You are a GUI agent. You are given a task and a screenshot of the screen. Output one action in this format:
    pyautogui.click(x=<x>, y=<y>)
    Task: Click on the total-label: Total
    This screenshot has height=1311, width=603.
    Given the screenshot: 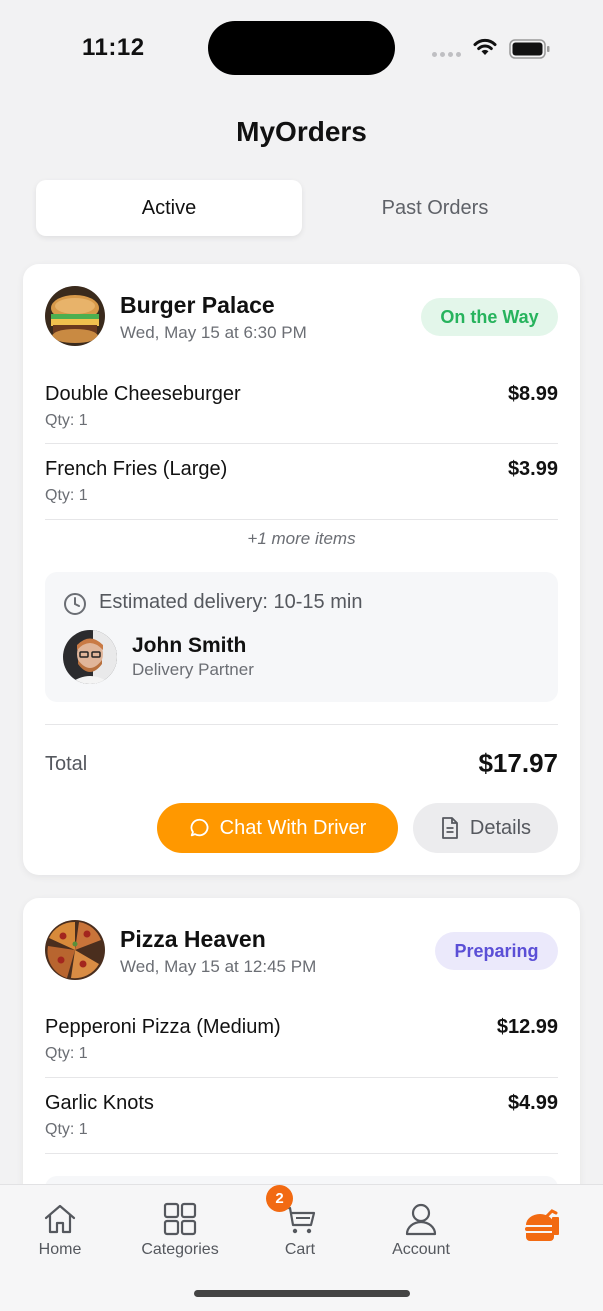 What is the action you would take?
    pyautogui.click(x=66, y=764)
    